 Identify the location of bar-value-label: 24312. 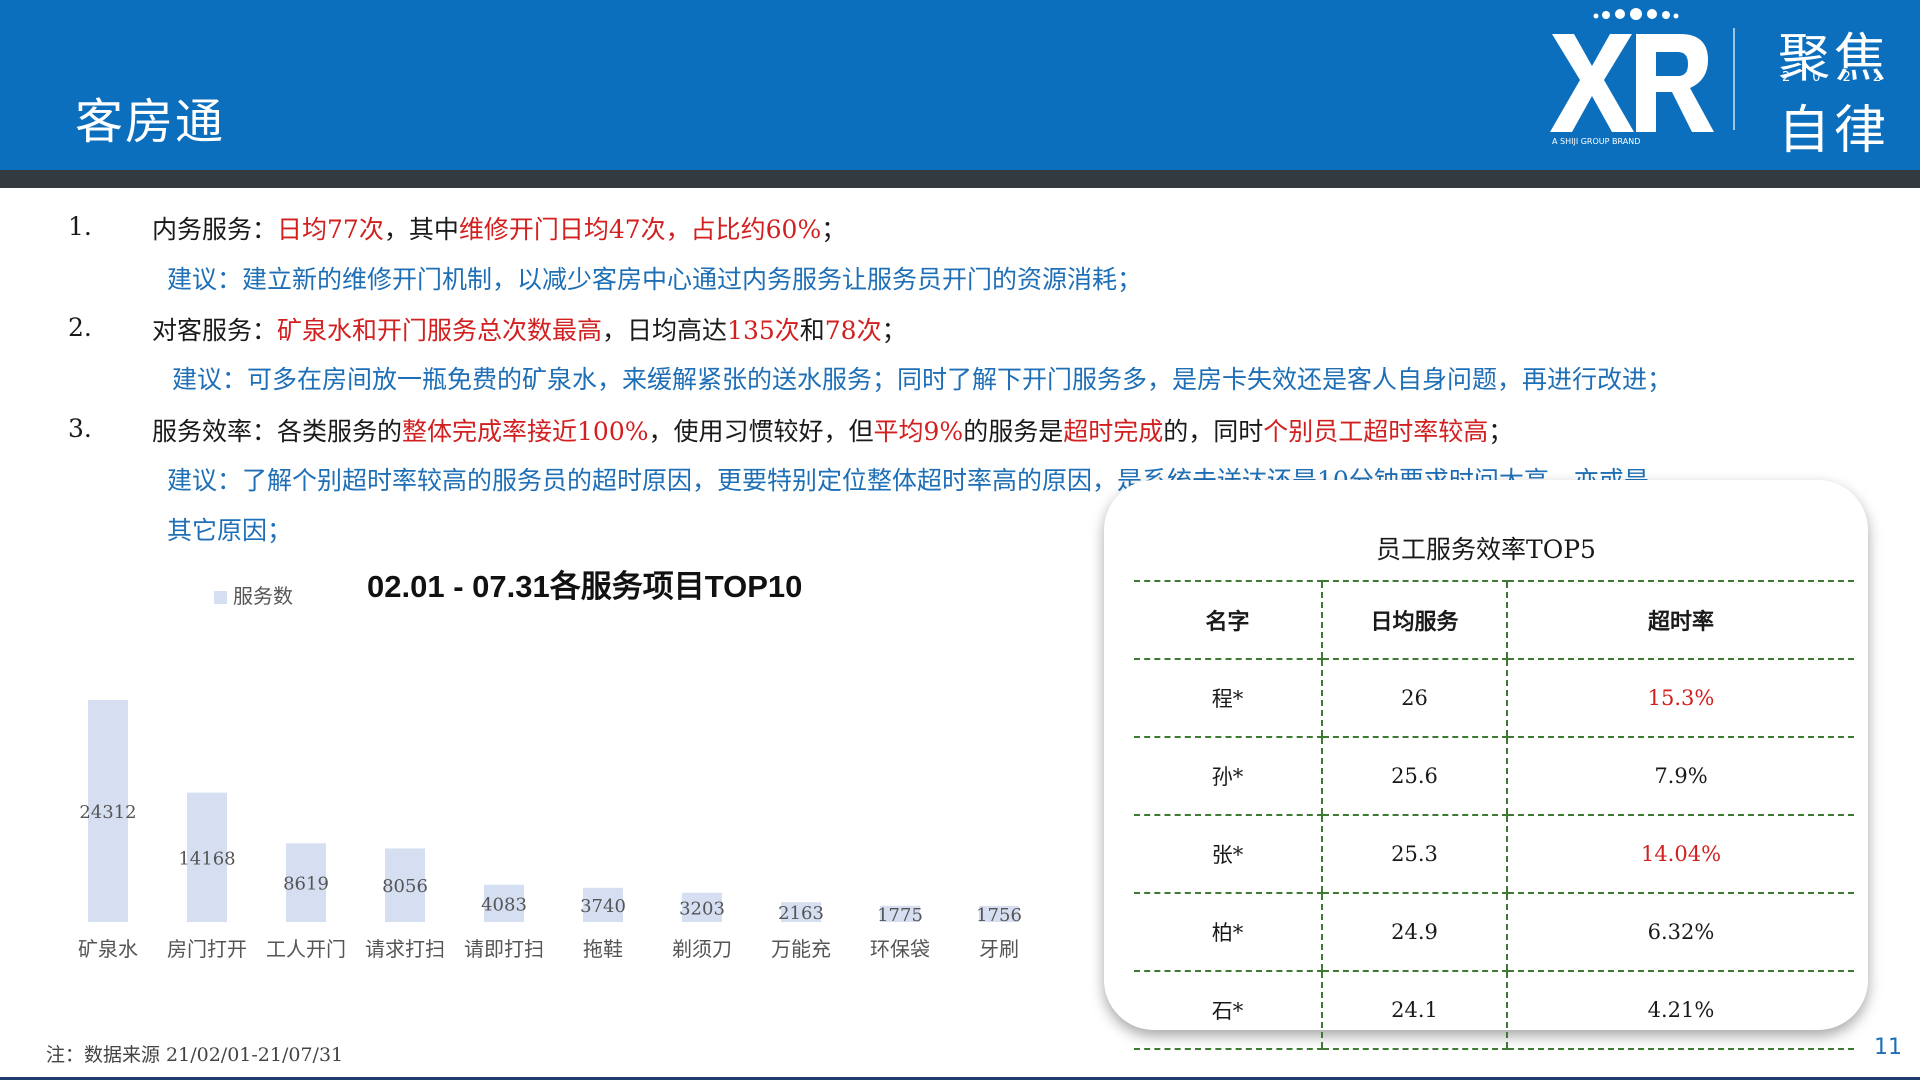
(107, 812).